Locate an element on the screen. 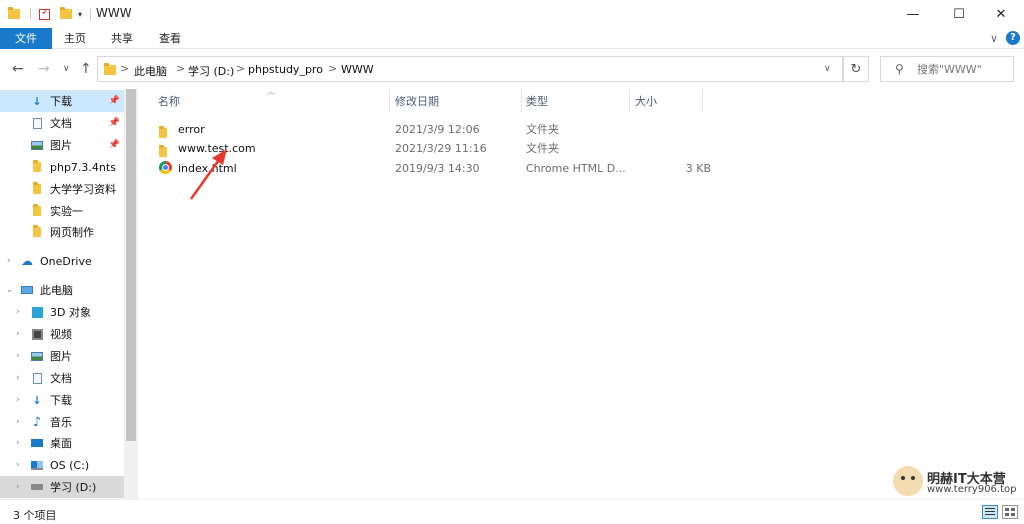  nav-item-lab1: 实验一 is located at coordinates (62, 211).